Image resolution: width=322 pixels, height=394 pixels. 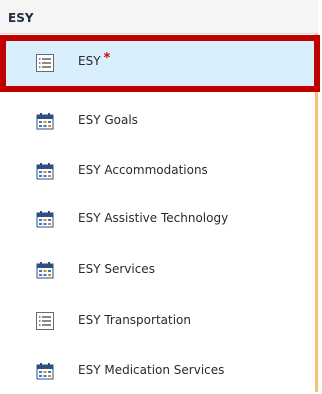 What do you see at coordinates (159, 270) in the screenshot?
I see `nav-item-esy-services: ESY Services` at bounding box center [159, 270].